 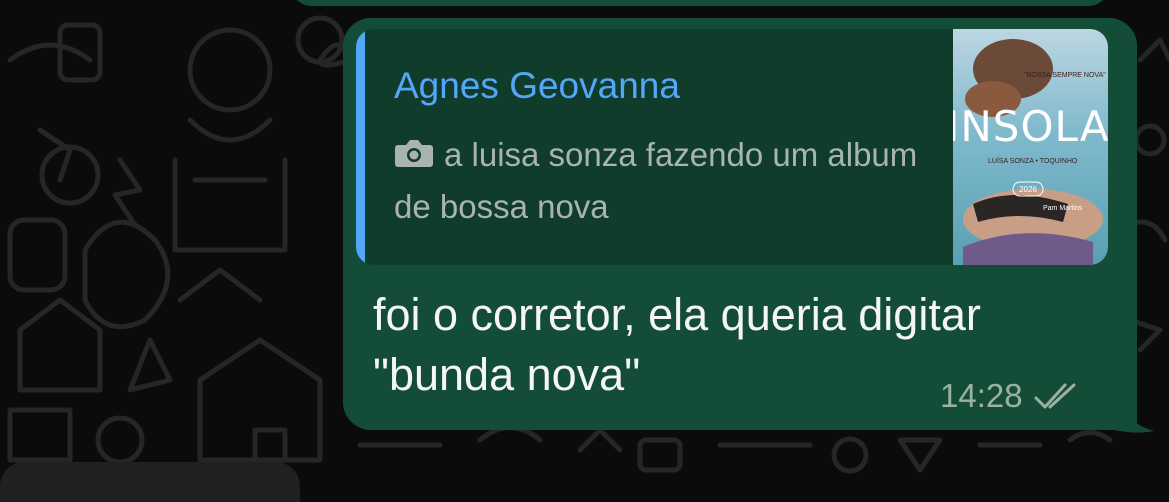 I want to click on double-check-read-icon, so click(x=1055, y=396).